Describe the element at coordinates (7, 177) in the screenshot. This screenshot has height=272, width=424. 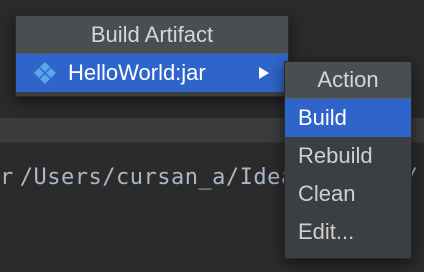
I see `console-prefix: r` at that location.